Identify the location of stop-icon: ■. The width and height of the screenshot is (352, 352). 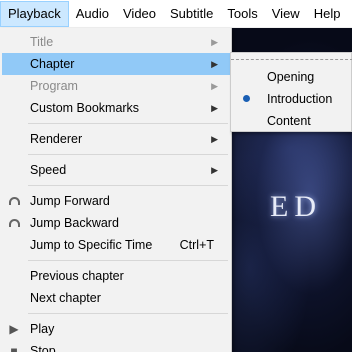
(14, 348).